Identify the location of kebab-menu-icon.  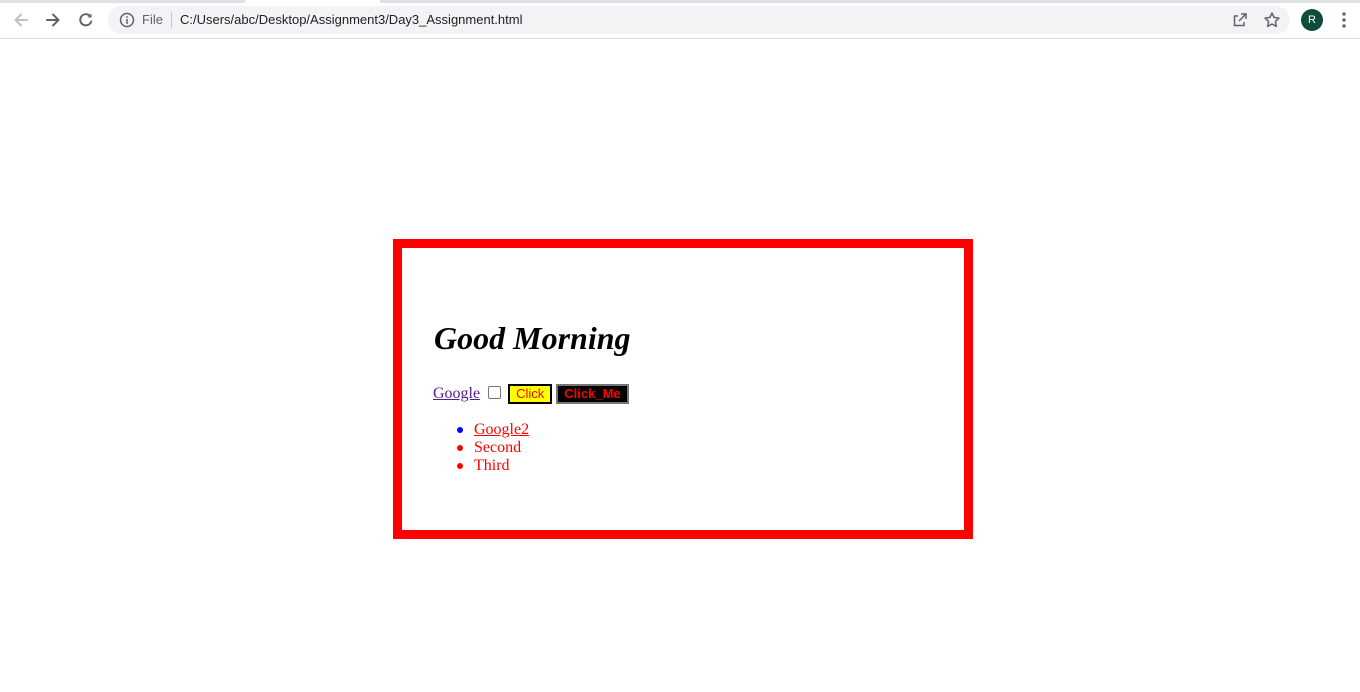
(1344, 20).